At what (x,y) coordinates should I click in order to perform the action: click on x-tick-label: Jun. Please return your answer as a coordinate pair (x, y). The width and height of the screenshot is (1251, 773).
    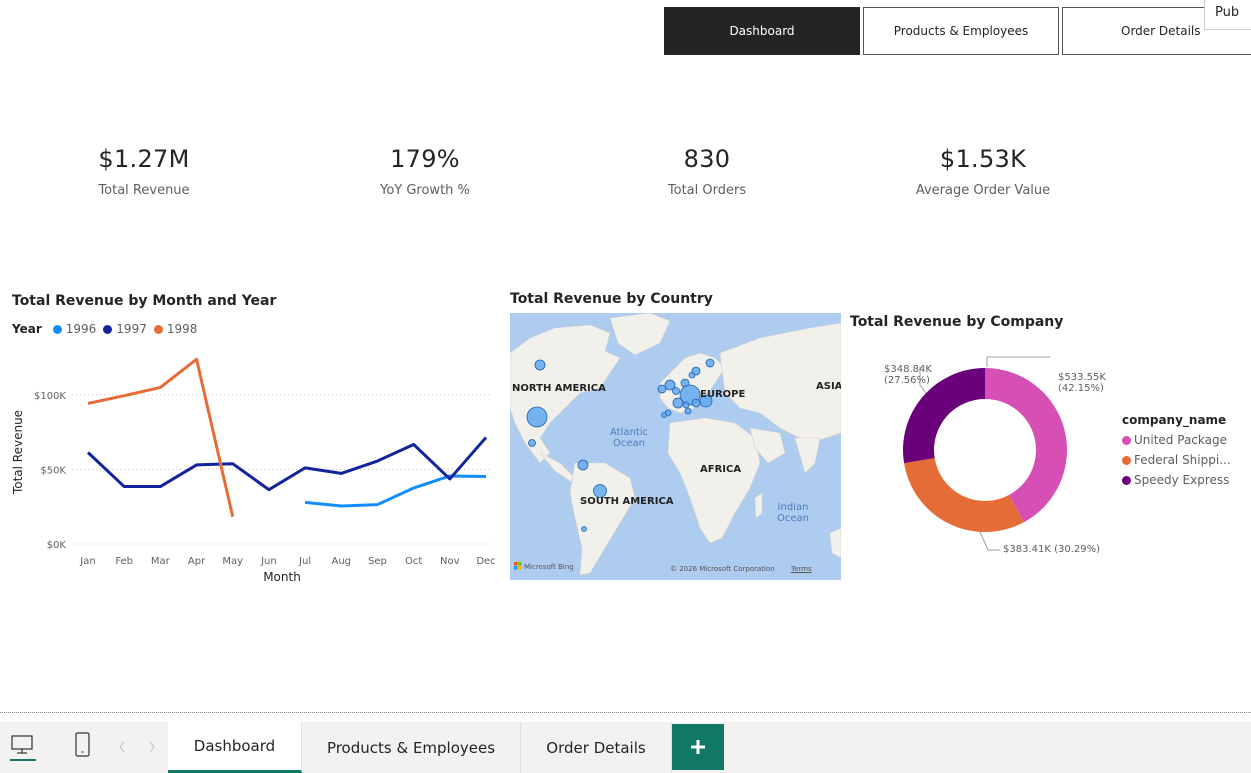
    Looking at the image, I should click on (268, 561).